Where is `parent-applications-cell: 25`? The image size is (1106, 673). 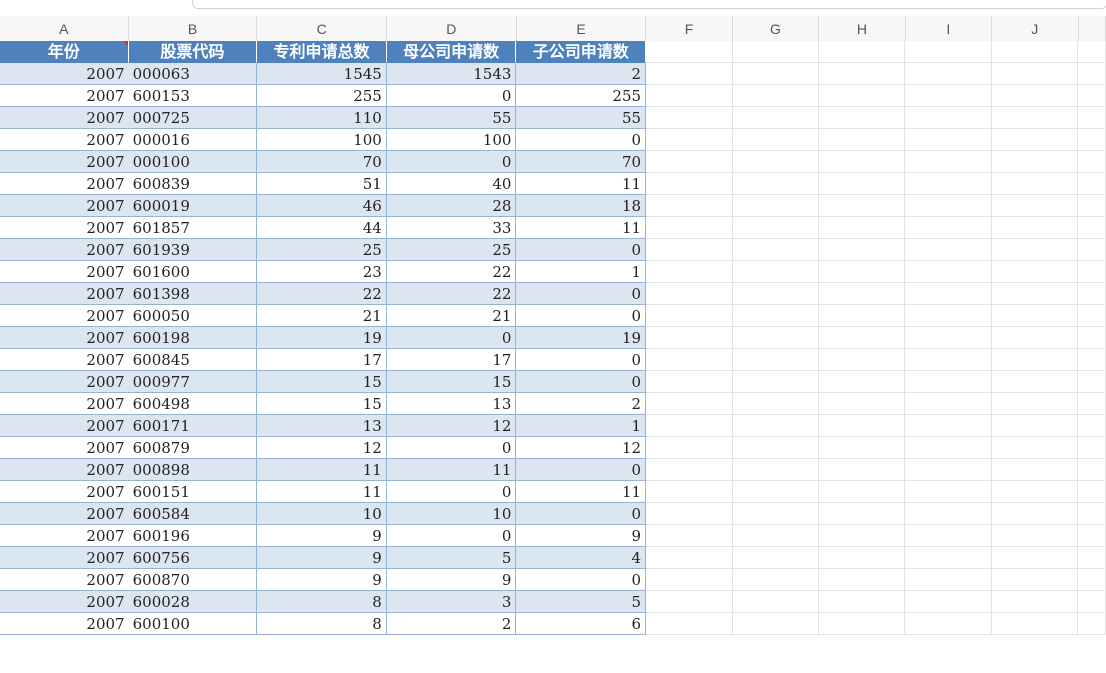
parent-applications-cell: 25 is located at coordinates (451, 250).